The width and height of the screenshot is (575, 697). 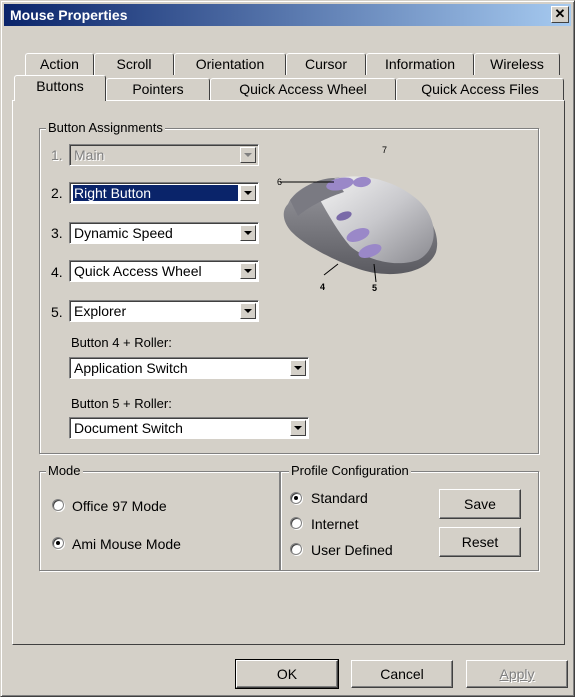 I want to click on tab-label: Cursor, so click(x=325, y=64).